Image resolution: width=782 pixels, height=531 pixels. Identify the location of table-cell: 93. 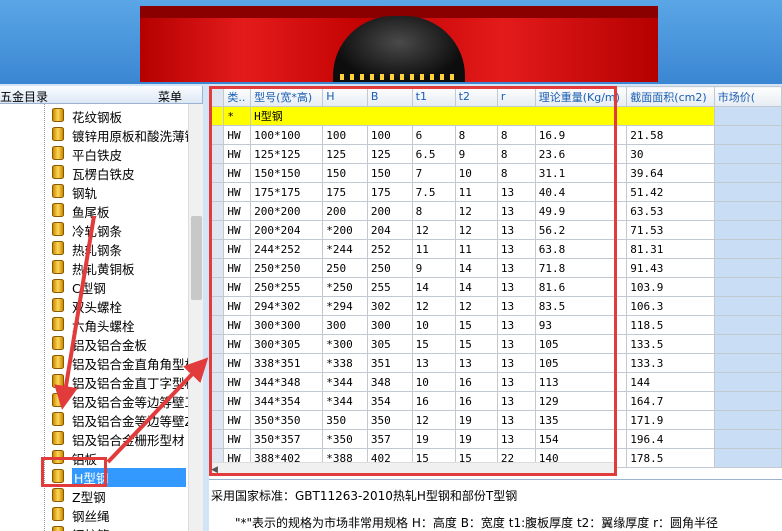
(581, 325).